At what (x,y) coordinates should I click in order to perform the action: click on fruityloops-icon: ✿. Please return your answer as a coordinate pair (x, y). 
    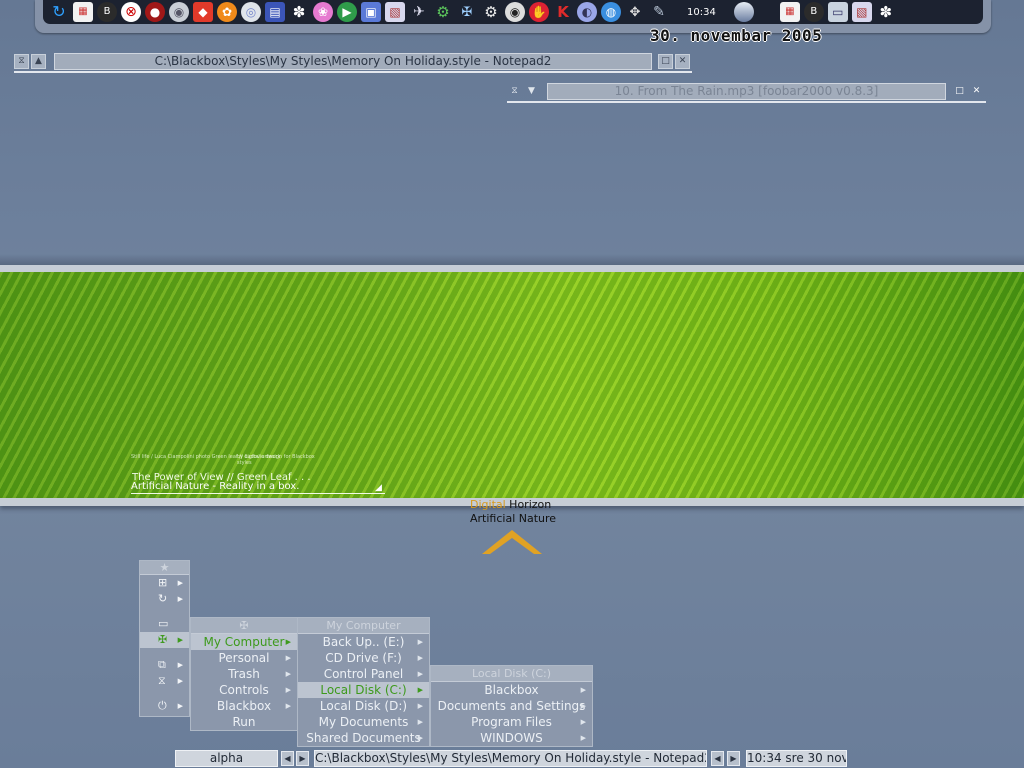
    Looking at the image, I should click on (227, 12).